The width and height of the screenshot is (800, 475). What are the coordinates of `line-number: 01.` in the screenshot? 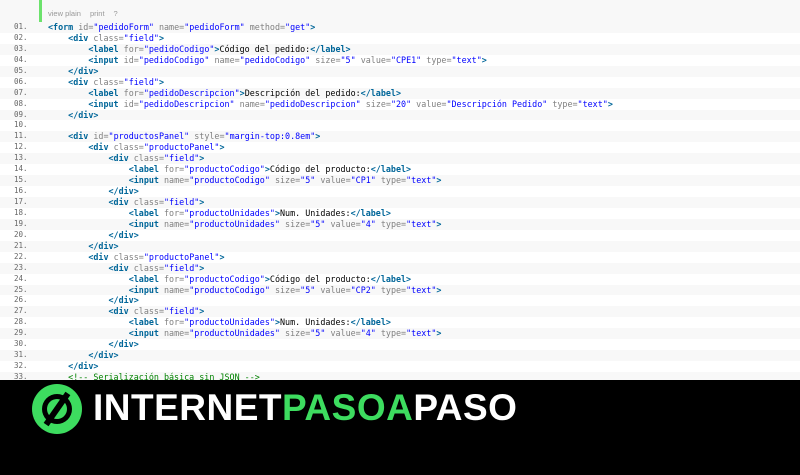 It's located at (21, 26).